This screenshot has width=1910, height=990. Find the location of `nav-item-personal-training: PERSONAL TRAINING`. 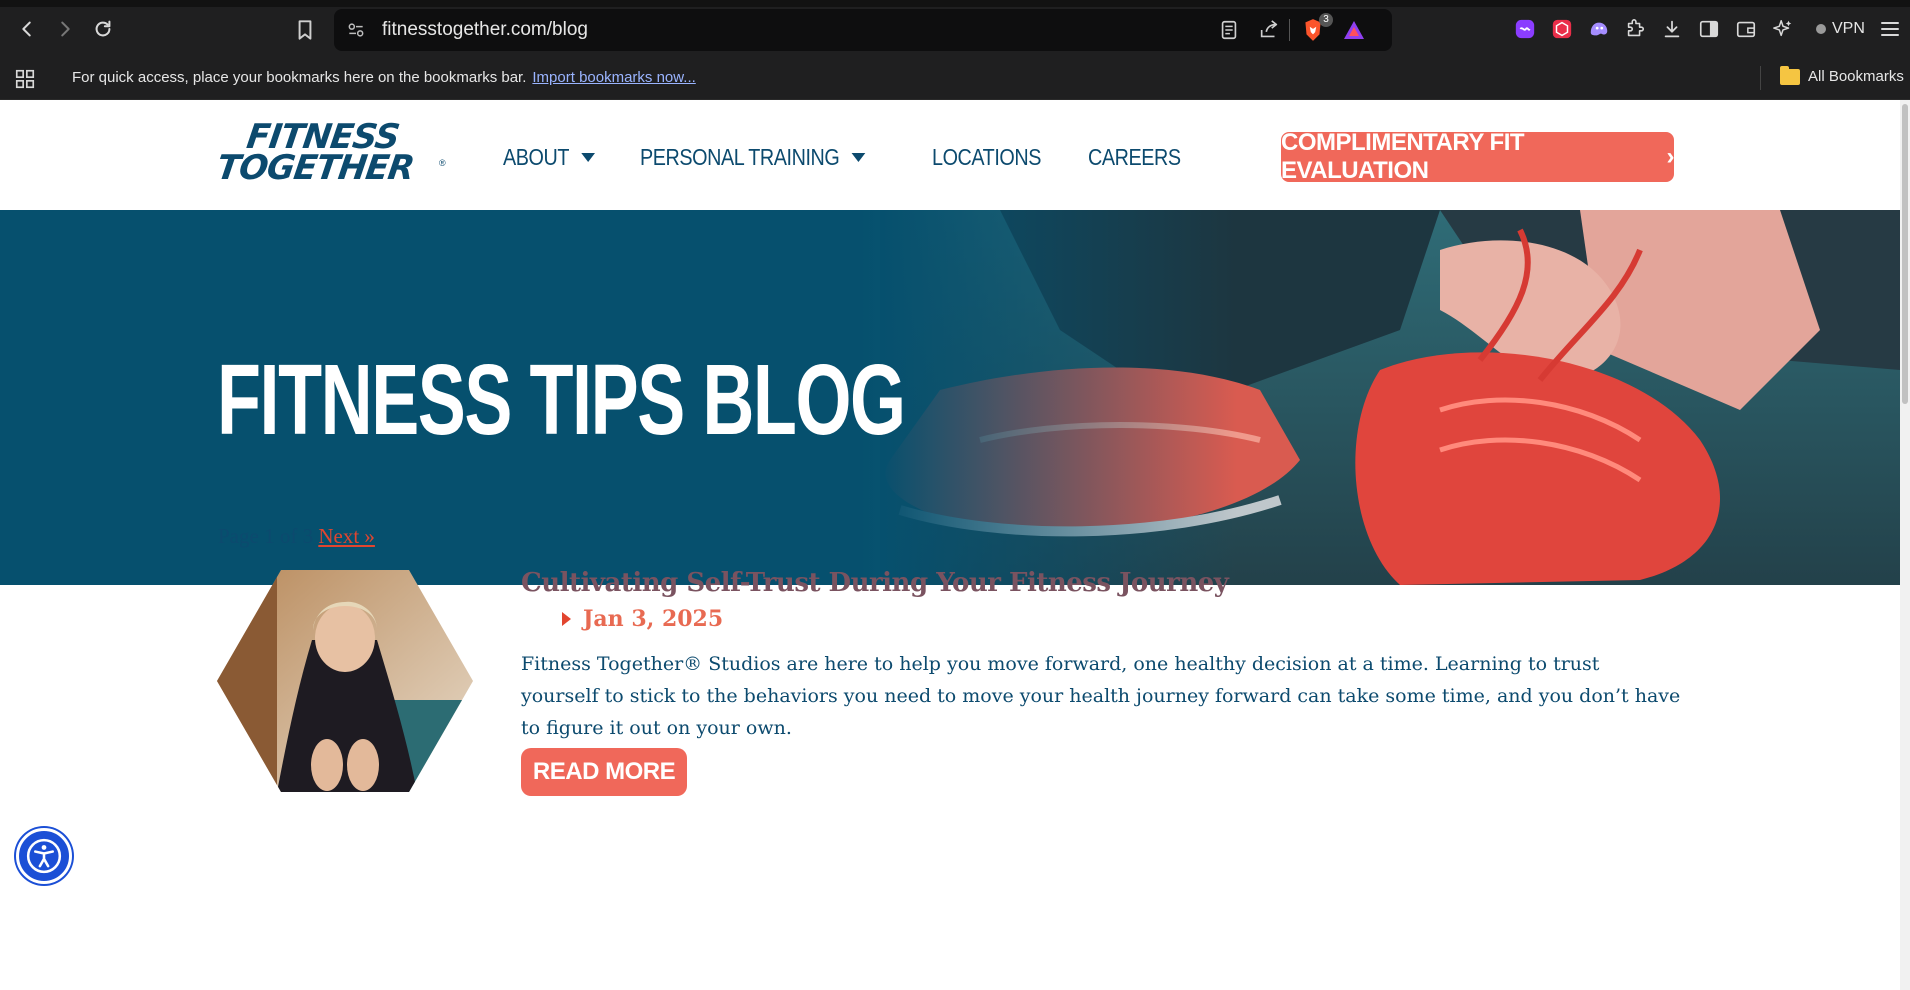

nav-item-personal-training: PERSONAL TRAINING is located at coordinates (752, 157).